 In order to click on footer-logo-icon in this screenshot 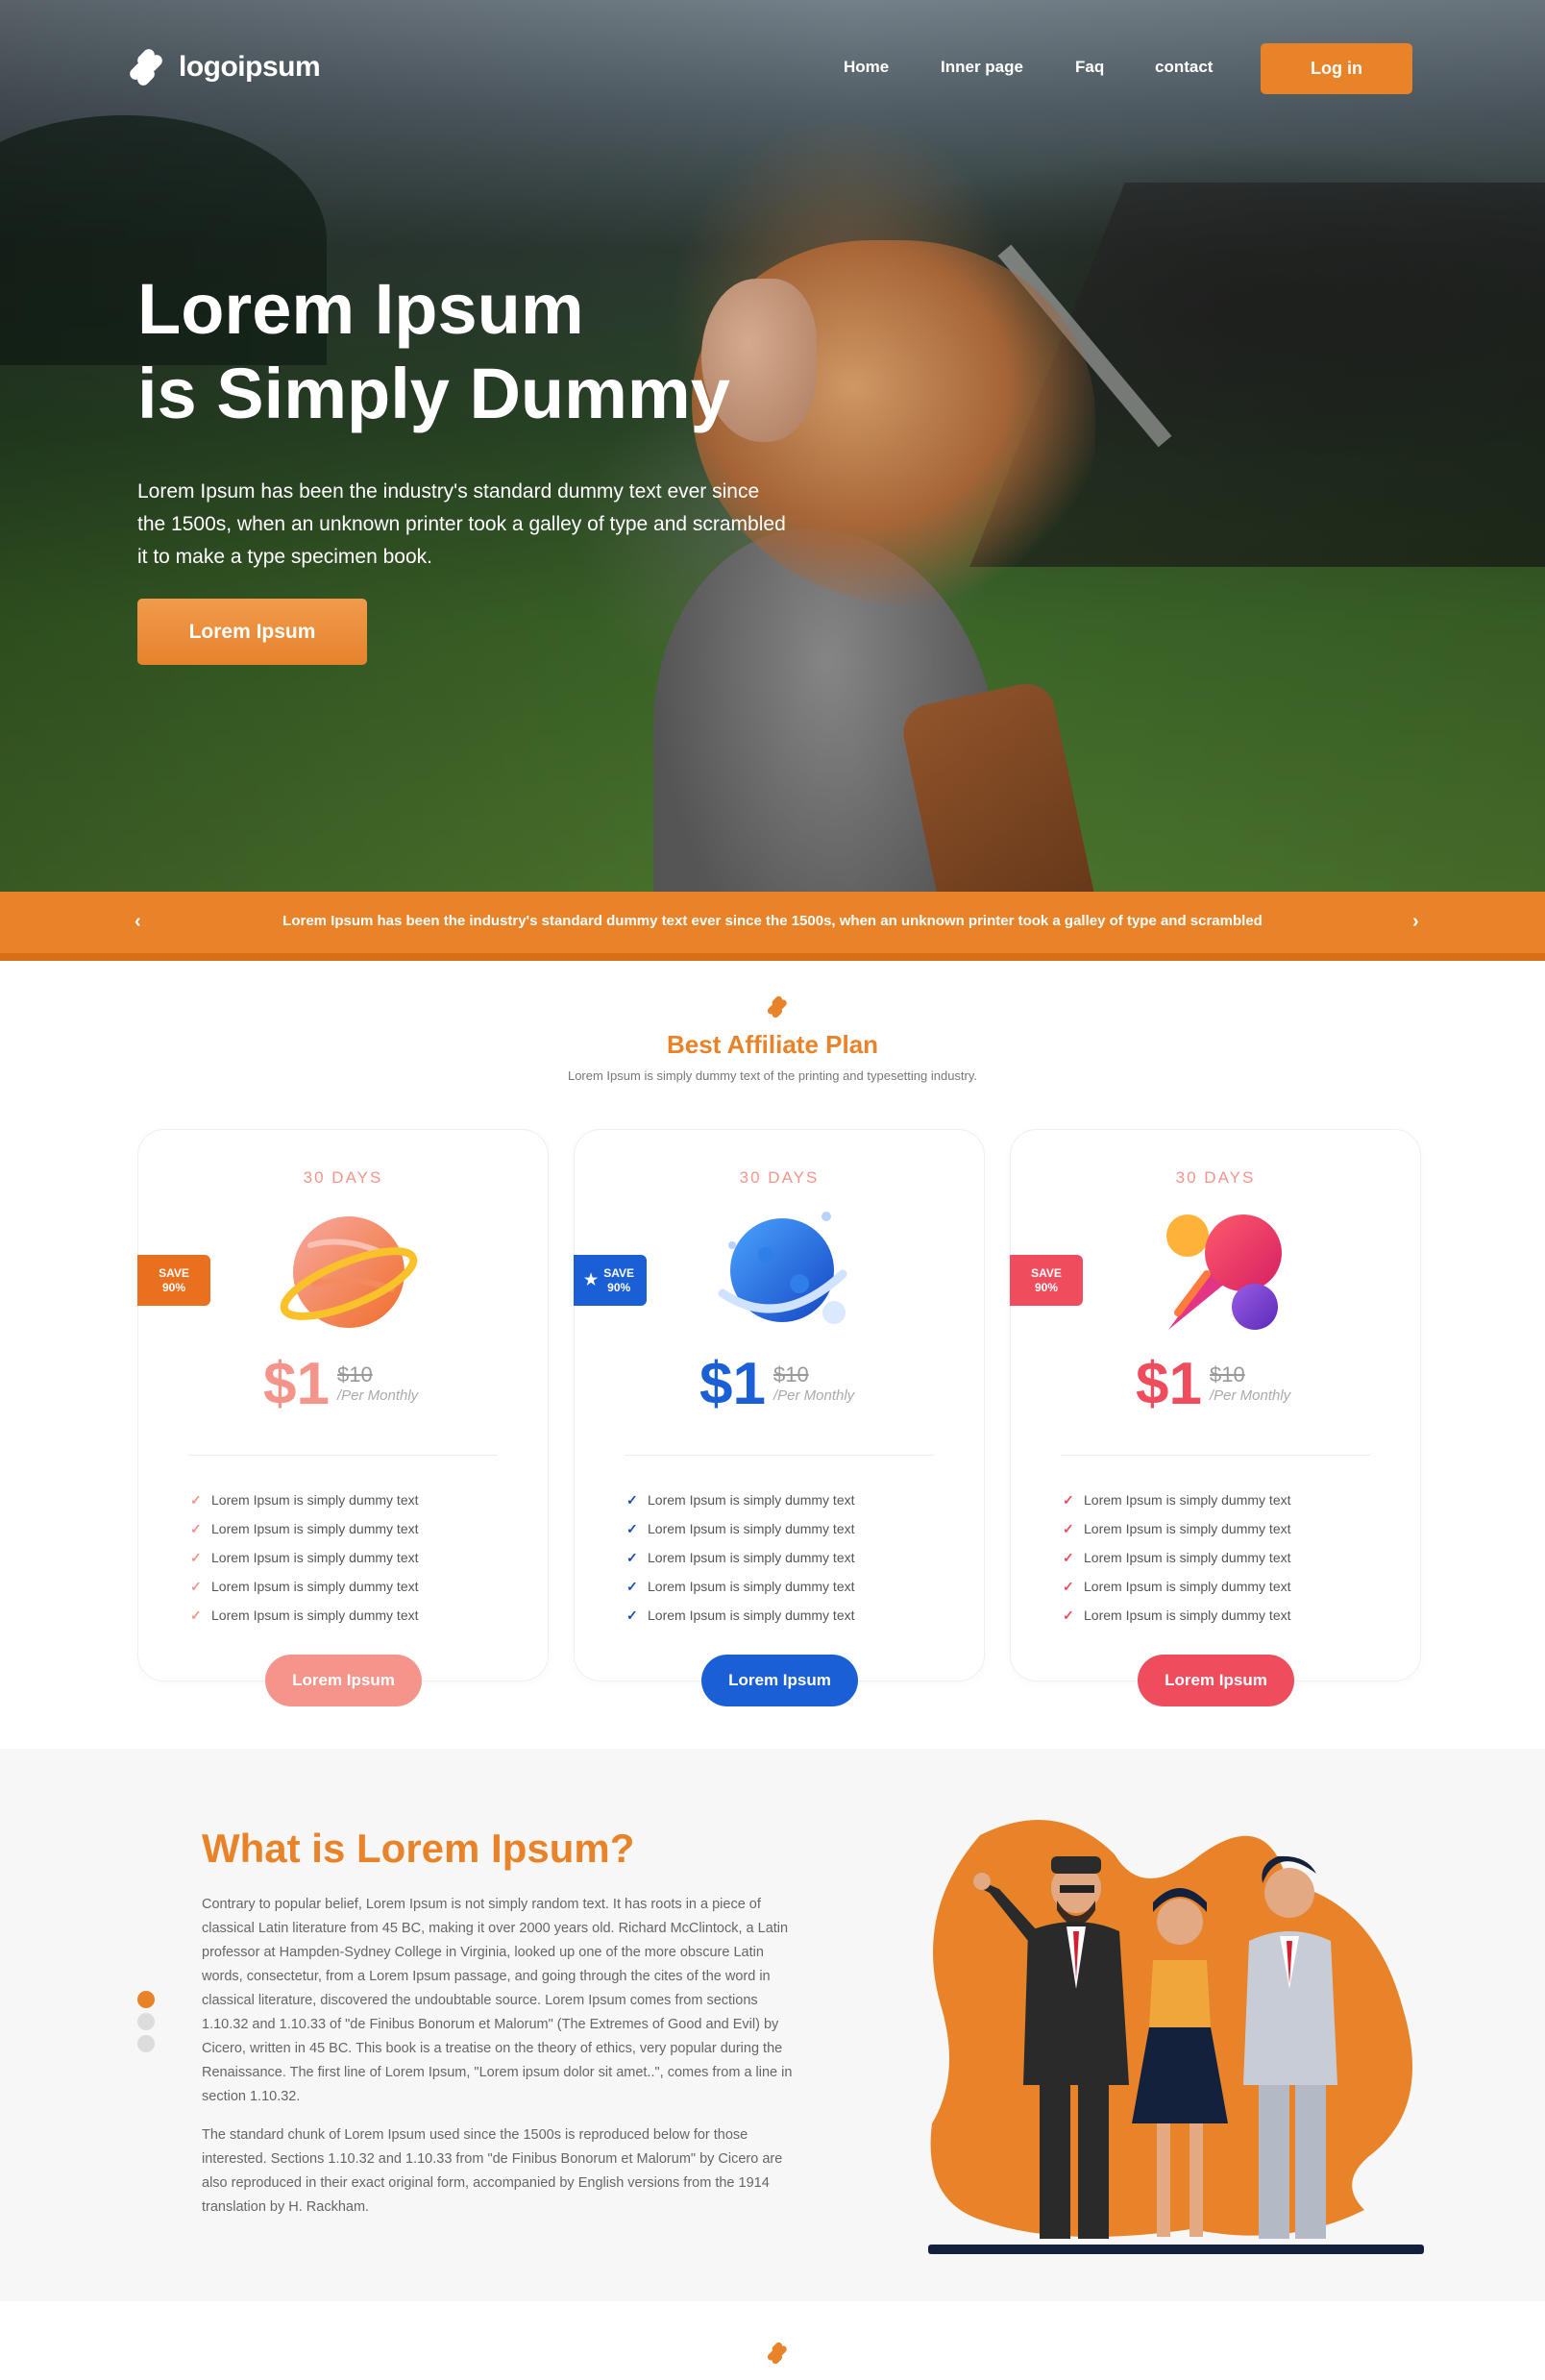, I will do `click(777, 2353)`.